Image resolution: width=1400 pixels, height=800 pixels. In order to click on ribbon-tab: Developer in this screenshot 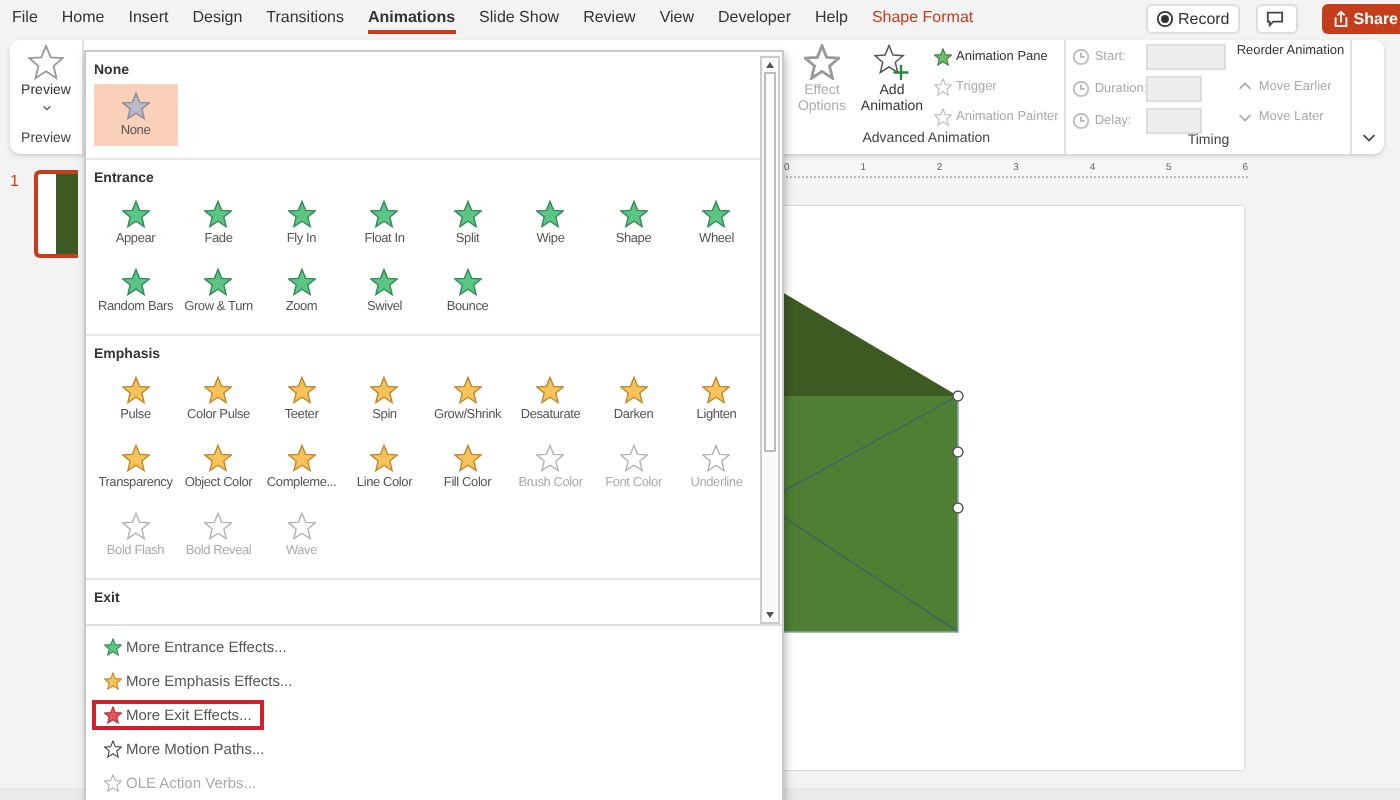, I will do `click(754, 19)`.